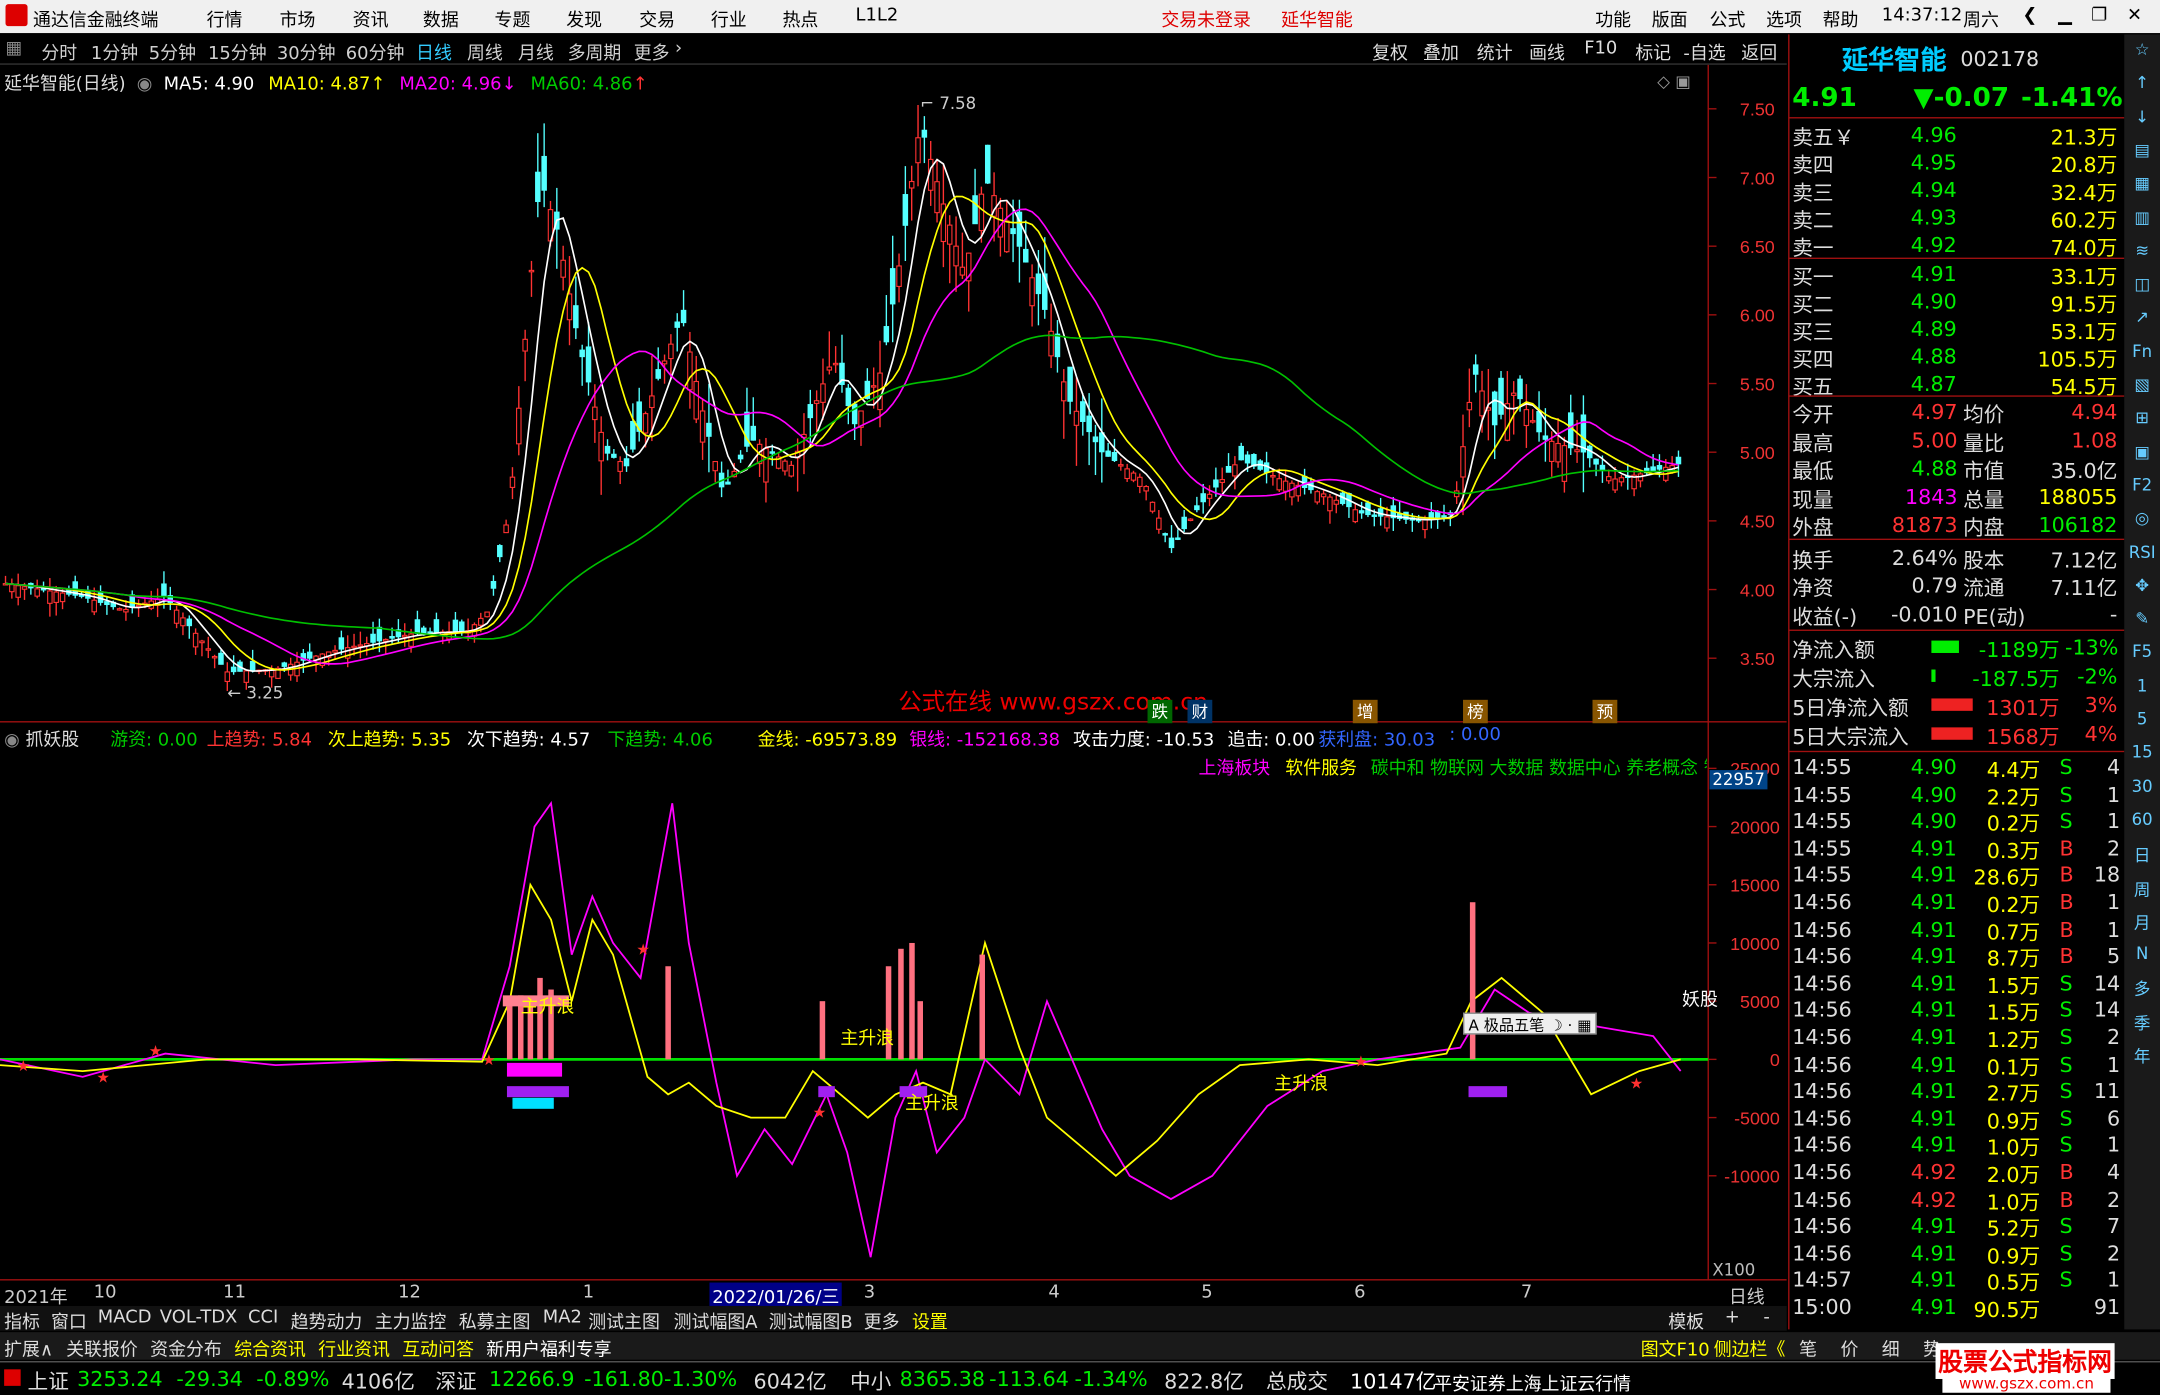 The height and width of the screenshot is (1395, 2160). What do you see at coordinates (438, 1348) in the screenshot?
I see `info-tab: 互动问答` at bounding box center [438, 1348].